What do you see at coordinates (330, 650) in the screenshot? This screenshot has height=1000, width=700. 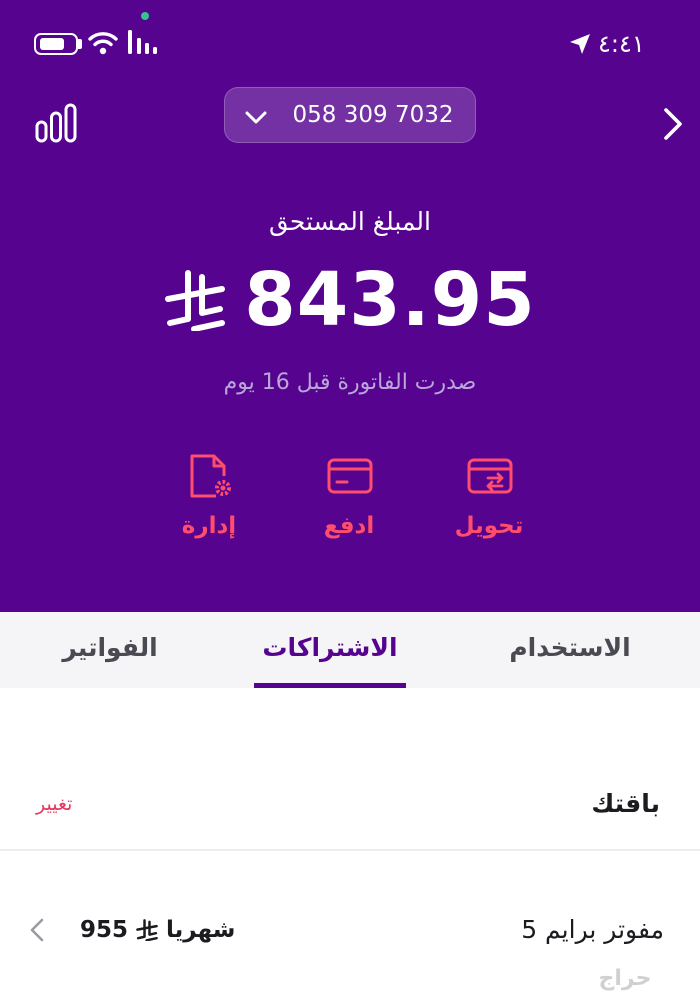 I see `tab-subscriptions: الاشتراكات` at bounding box center [330, 650].